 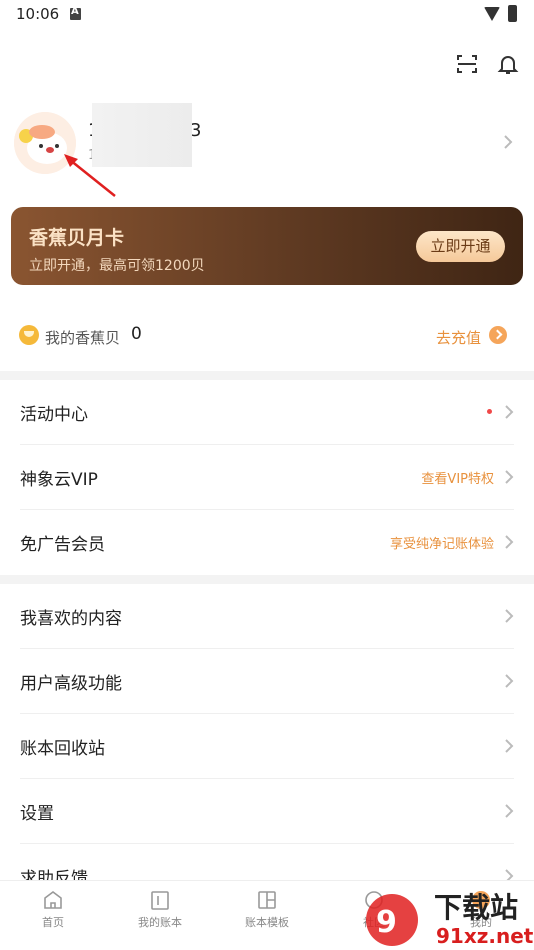 I want to click on vip-card-subtitle: 立即开通，最高可领1200贝, so click(x=117, y=266).